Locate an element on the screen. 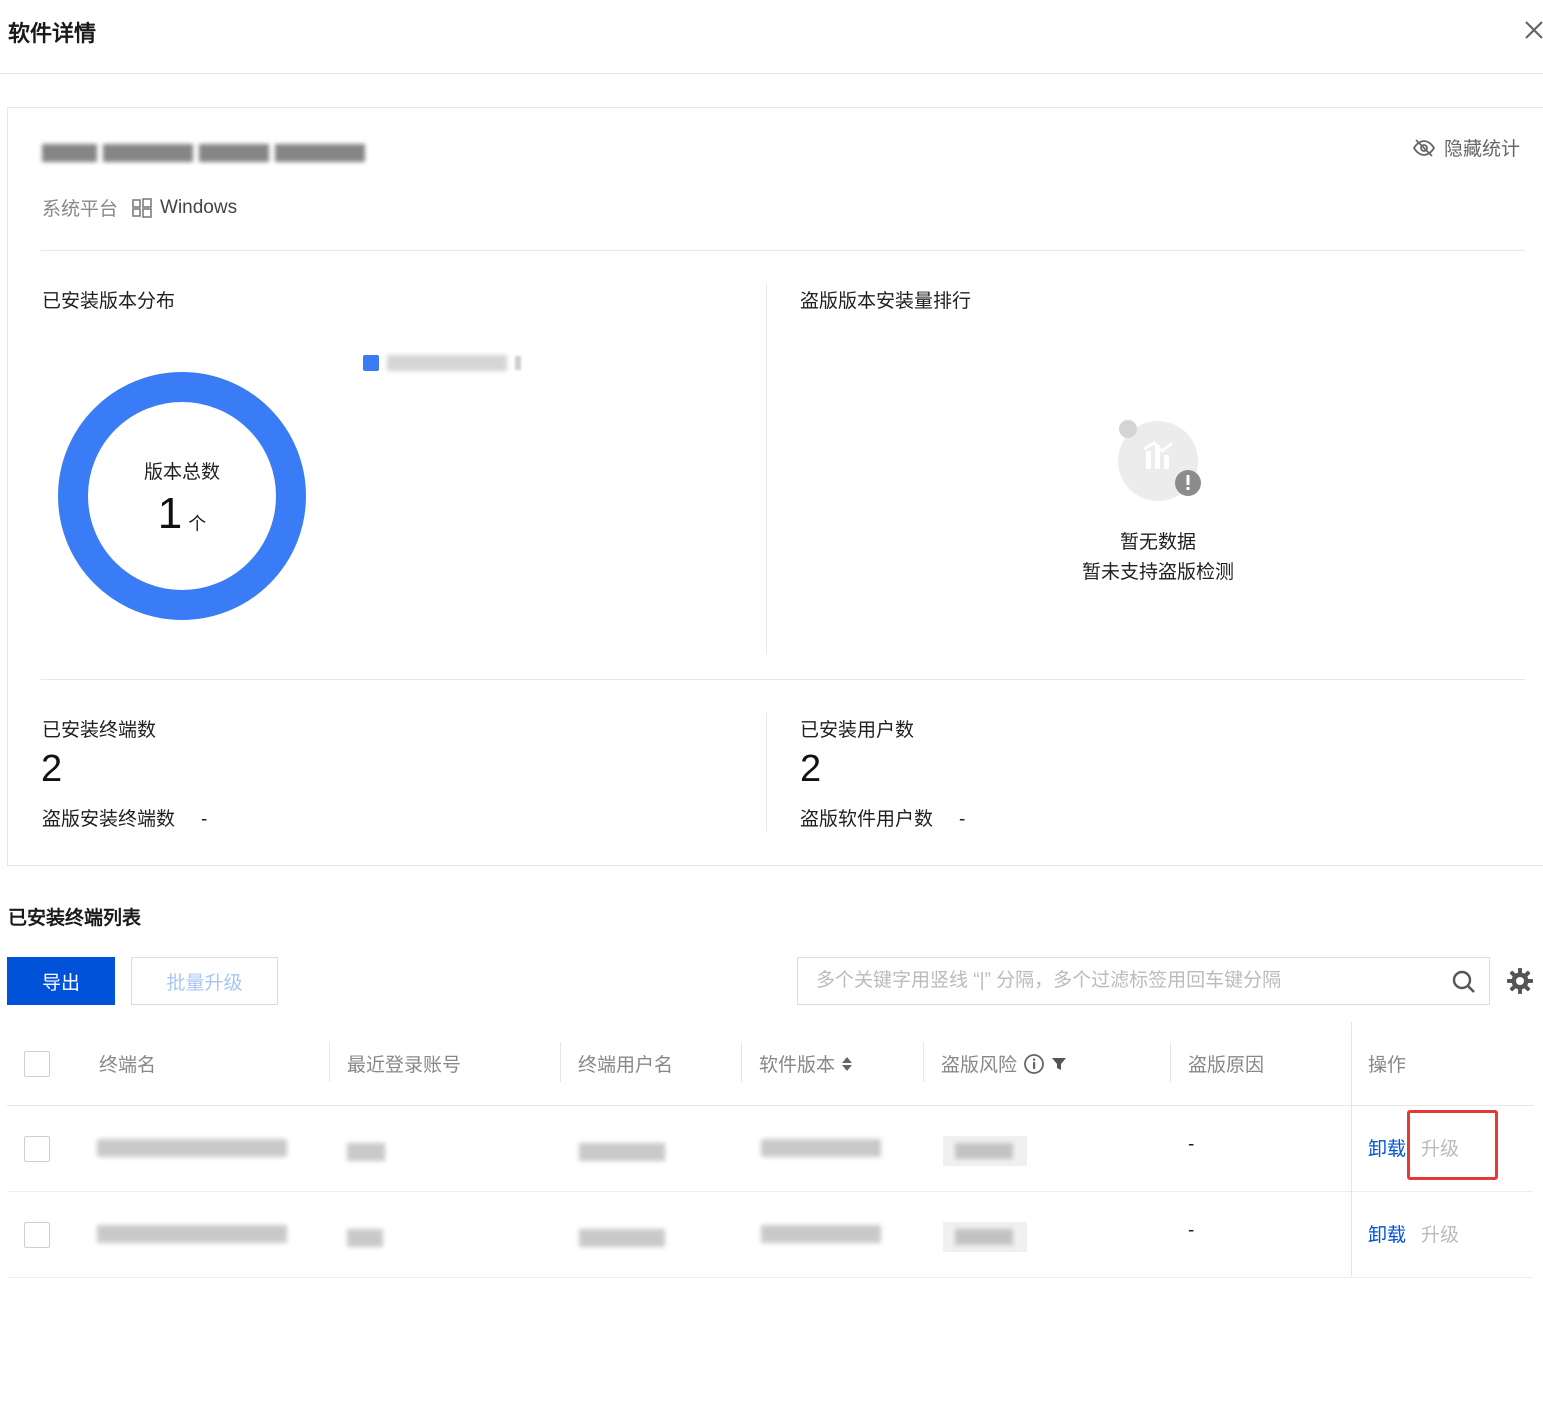 Image resolution: width=1543 pixels, height=1410 pixels. col-terminal-user-label: 终端用户名 is located at coordinates (626, 1065).